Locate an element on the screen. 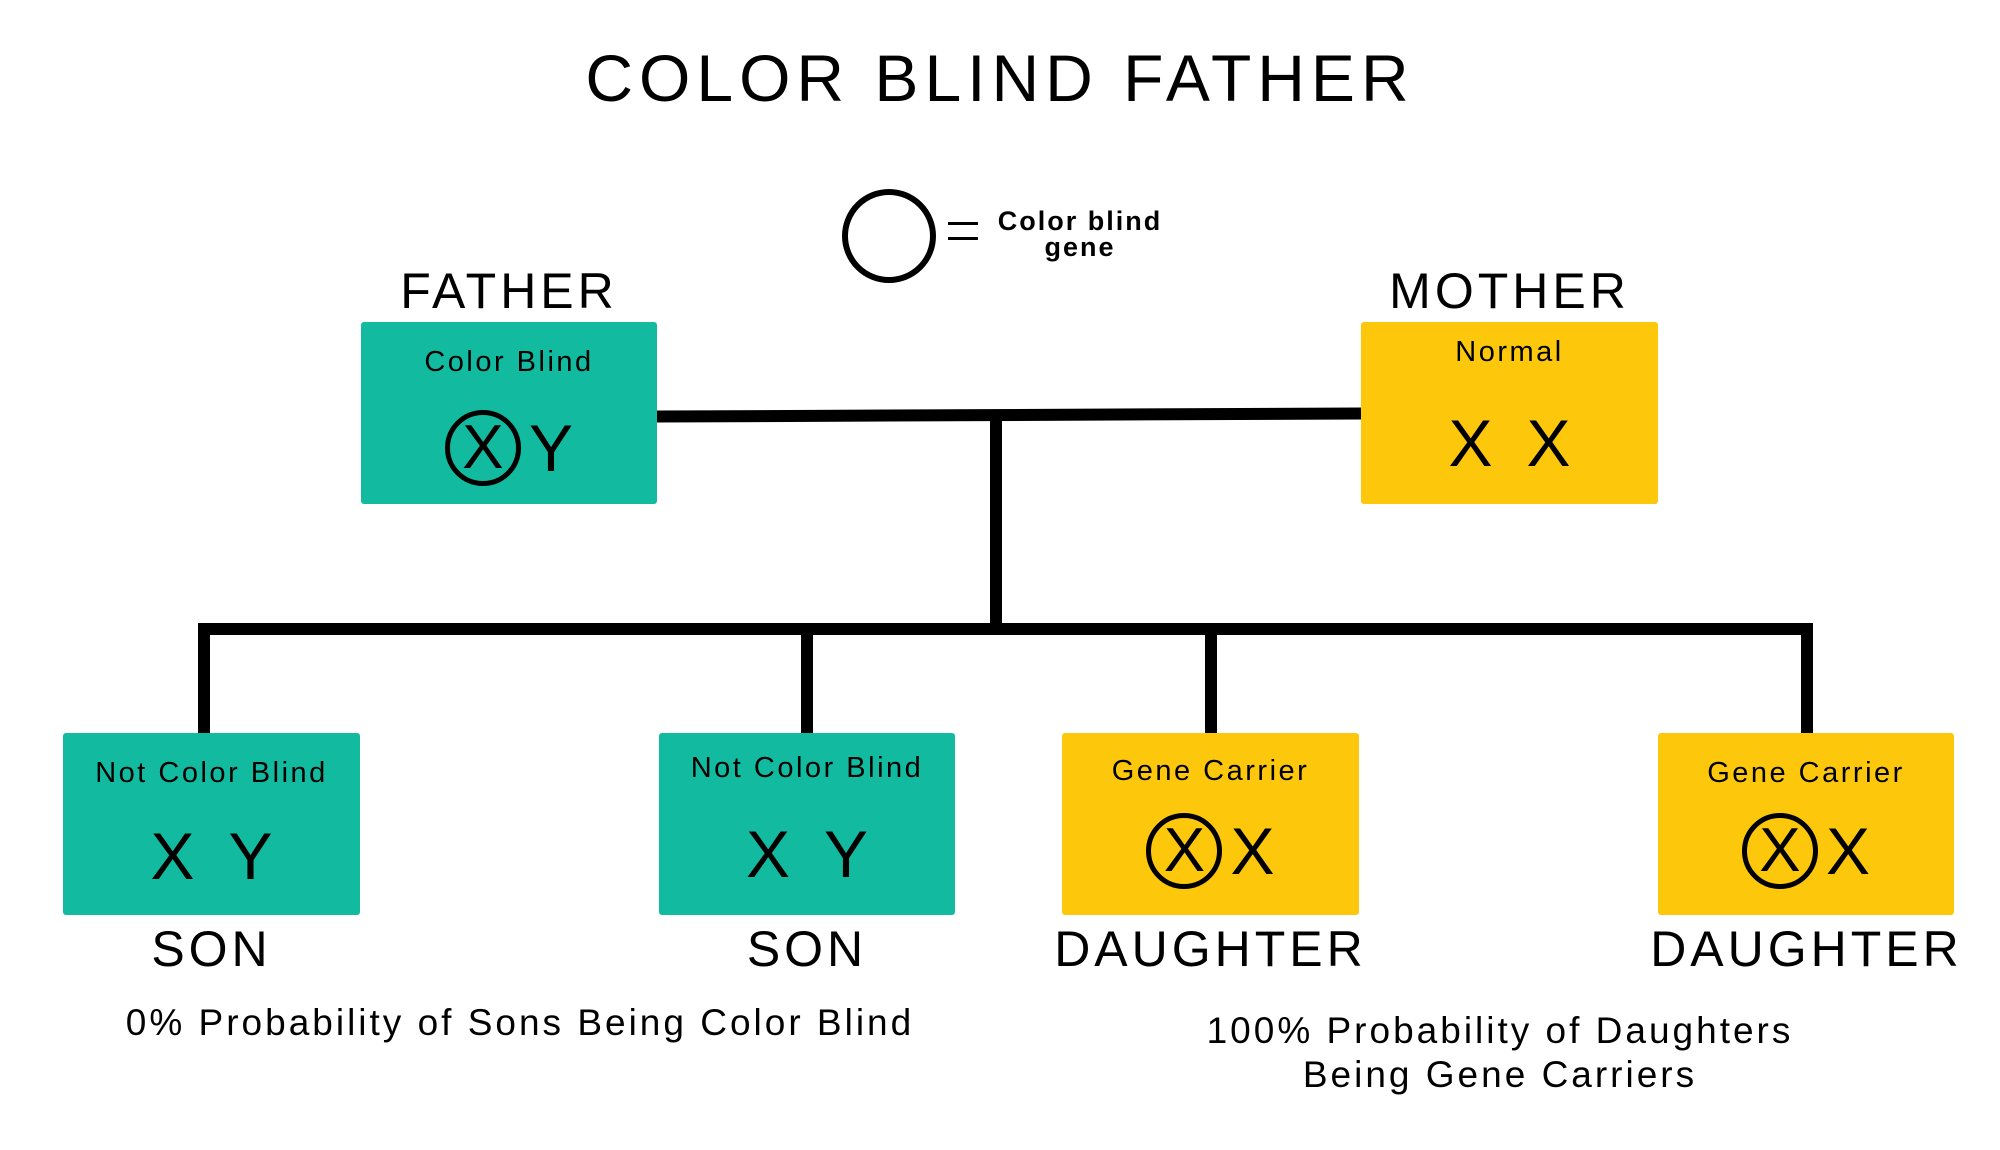  father-genotype: XY is located at coordinates (509, 448).